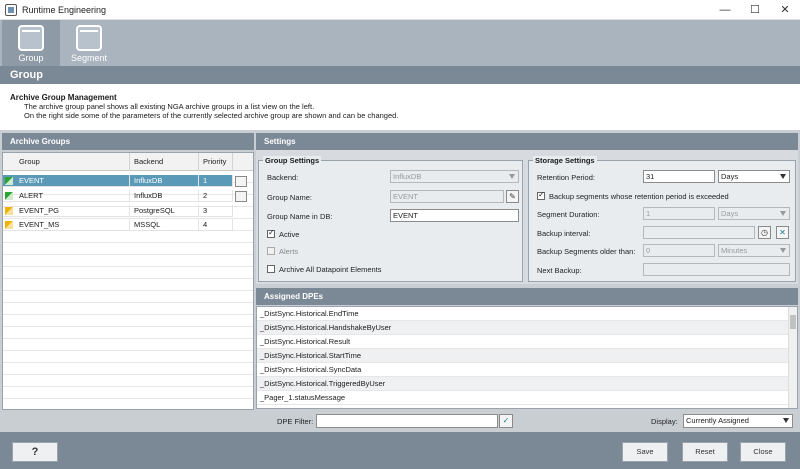  Describe the element at coordinates (754, 250) in the screenshot. I see `backup-older-unit-select: Minutes` at that location.